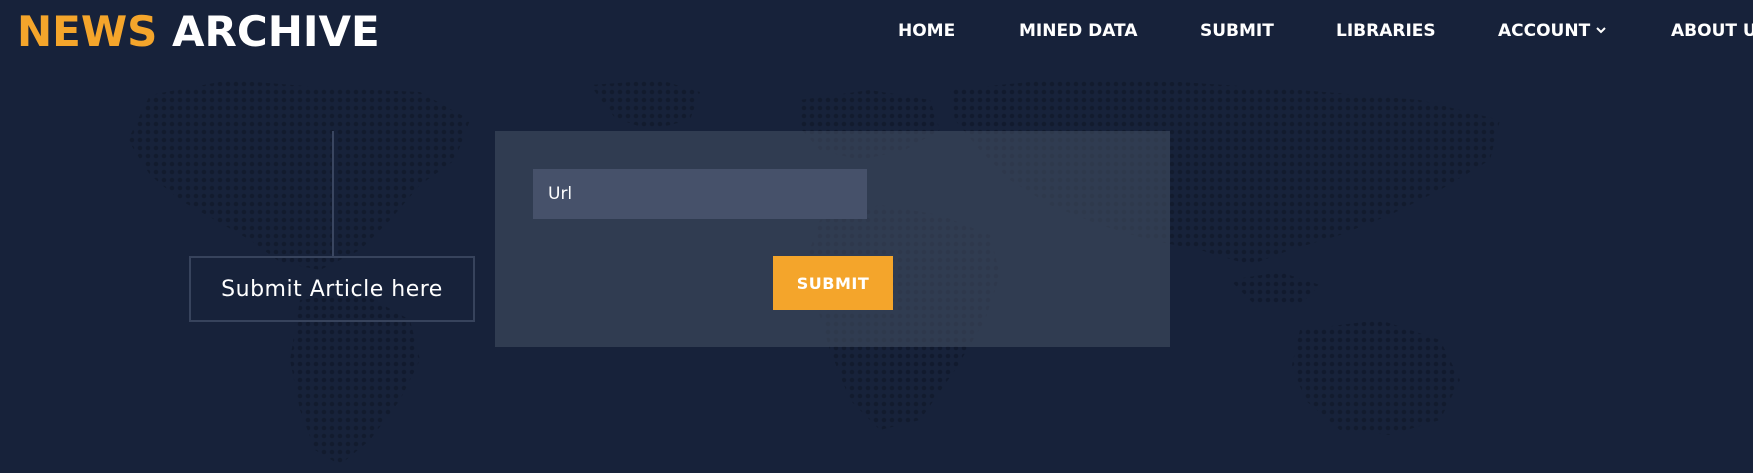 This screenshot has width=1753, height=473. I want to click on submit-button: SUBMIT, so click(833, 283).